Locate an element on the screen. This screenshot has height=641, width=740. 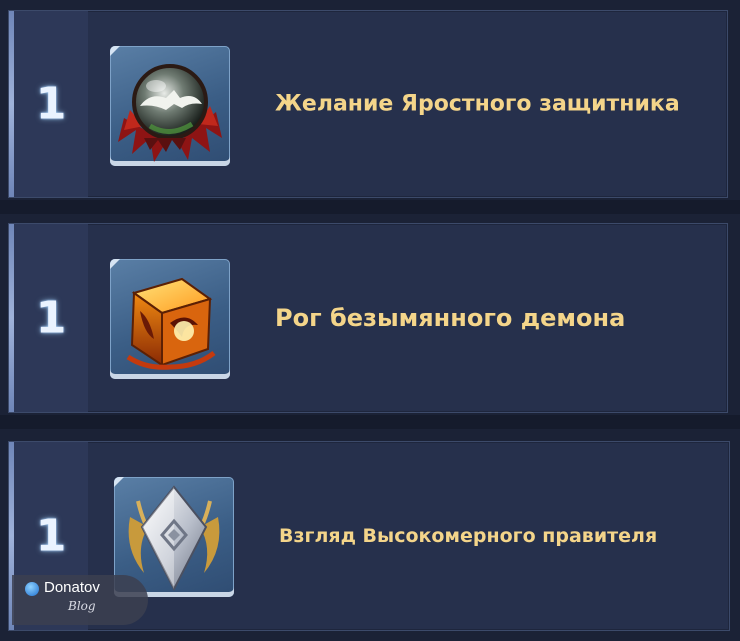
watermark-brand: Donatov is located at coordinates (72, 587).